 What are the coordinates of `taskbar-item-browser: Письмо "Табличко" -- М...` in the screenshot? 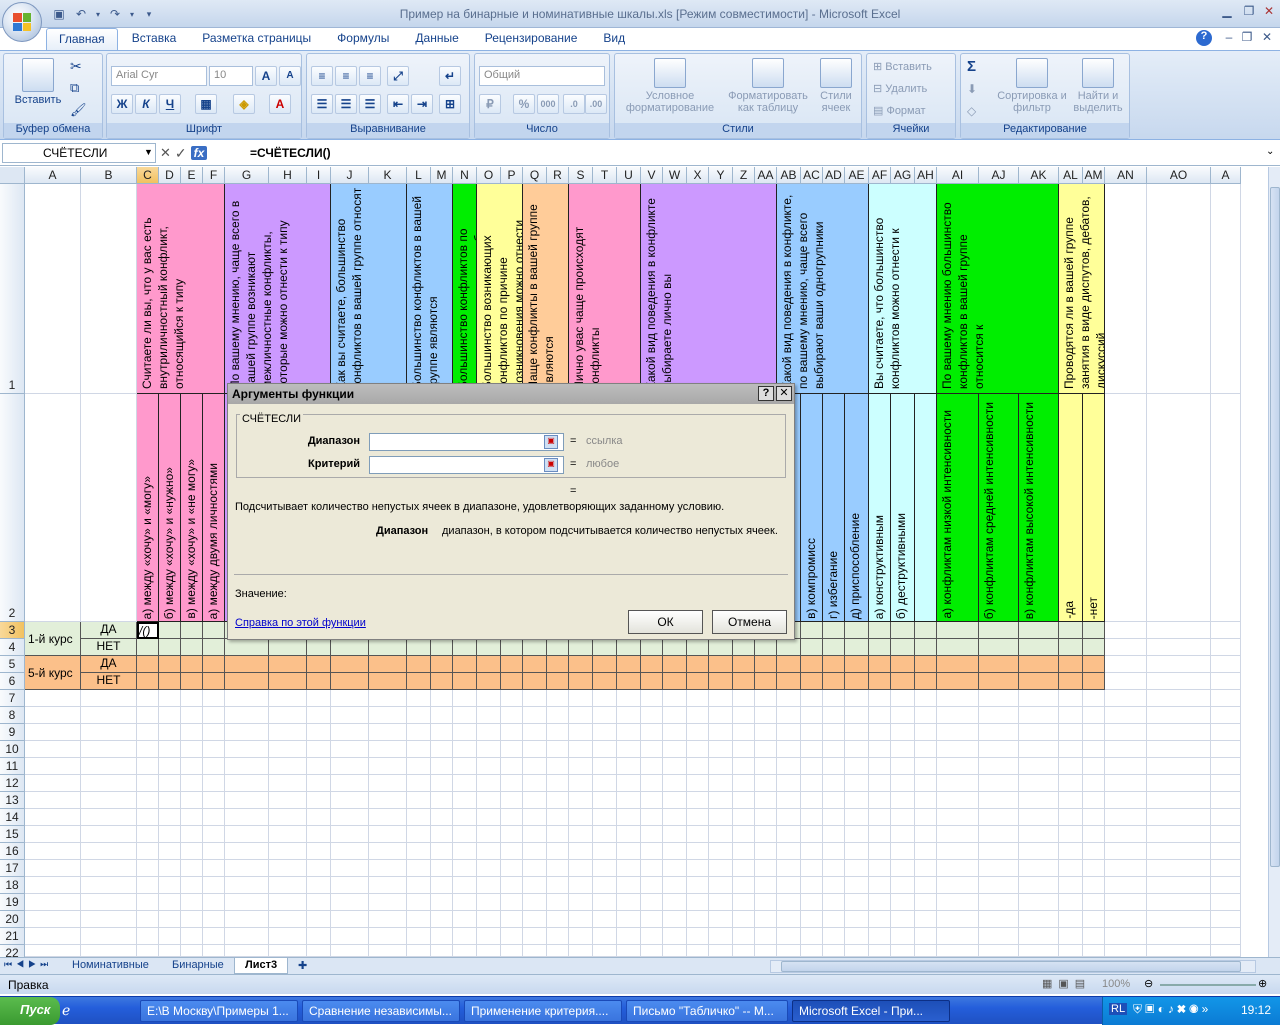 It's located at (707, 1011).